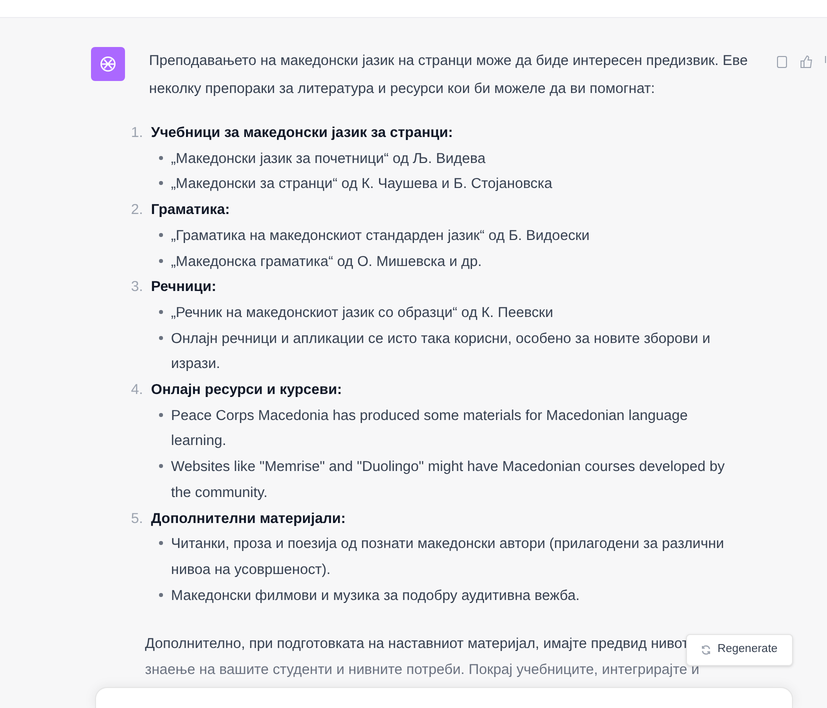 The width and height of the screenshot is (827, 708). I want to click on list-number: 3., so click(136, 288).